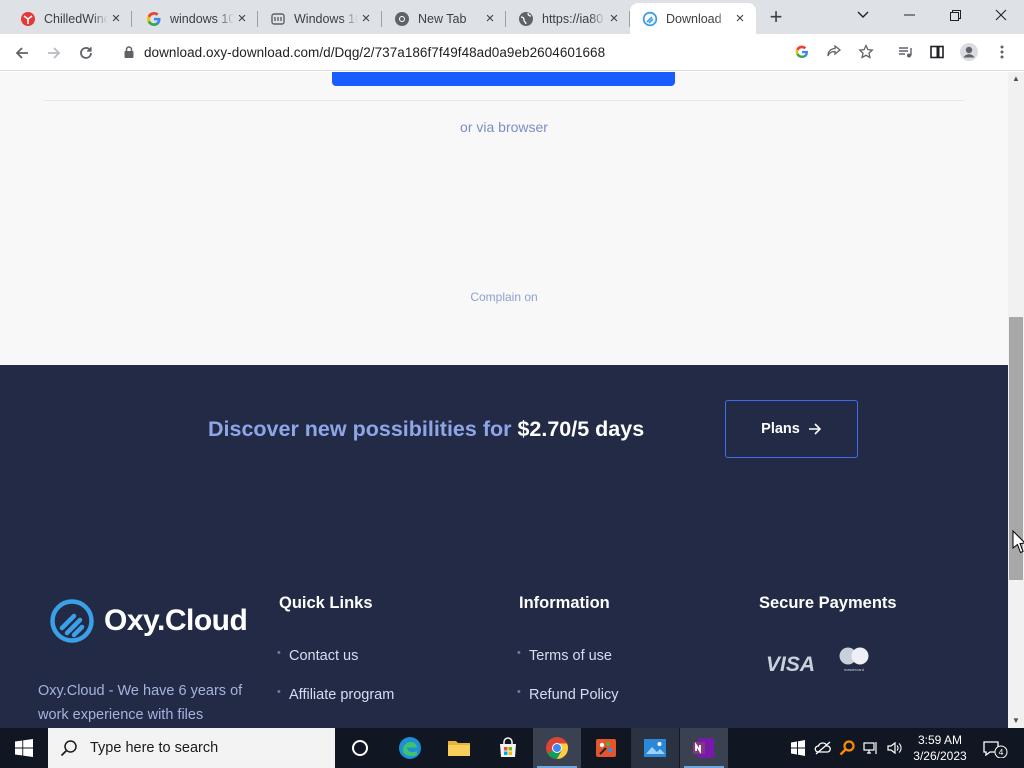  What do you see at coordinates (905, 52) in the screenshot?
I see `media-controls-icon` at bounding box center [905, 52].